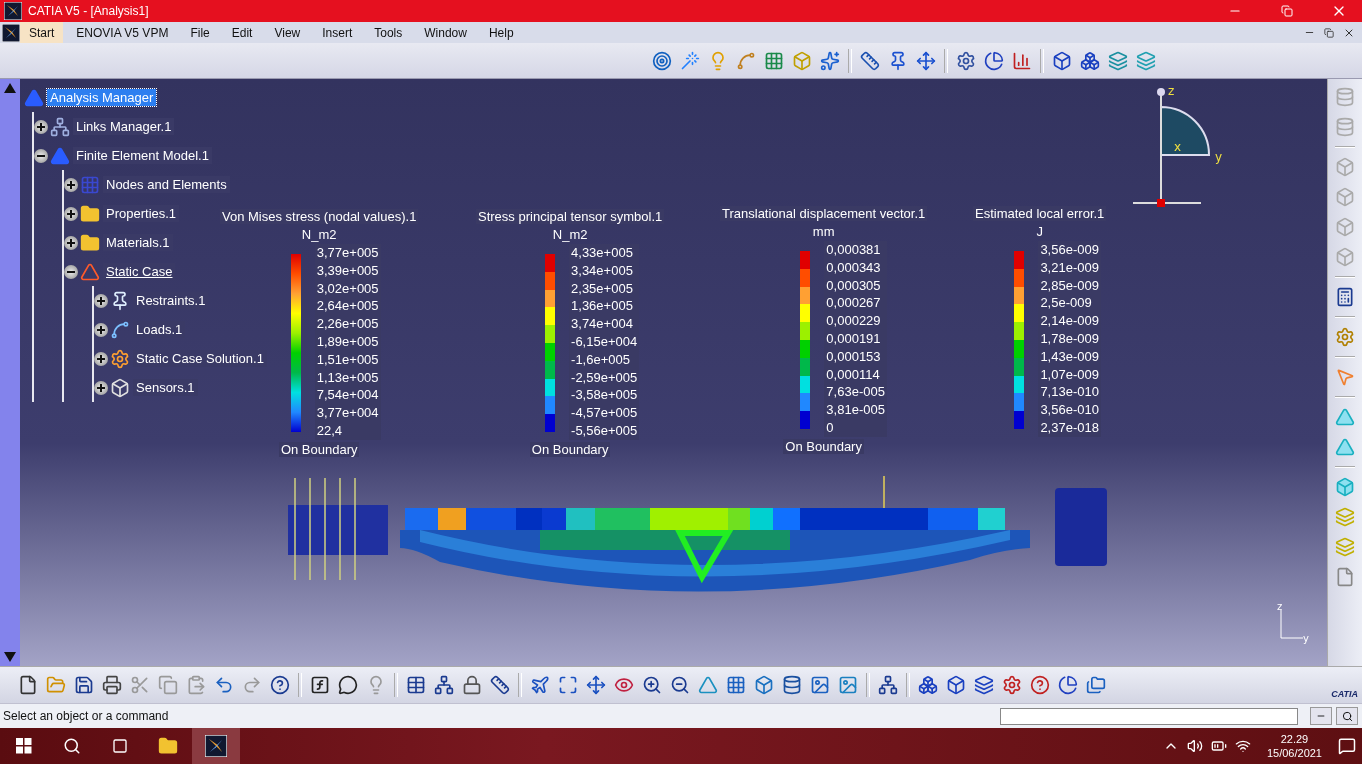 Image resolution: width=1362 pixels, height=764 pixels. I want to click on tree-item: Nodes and Elements, so click(166, 184).